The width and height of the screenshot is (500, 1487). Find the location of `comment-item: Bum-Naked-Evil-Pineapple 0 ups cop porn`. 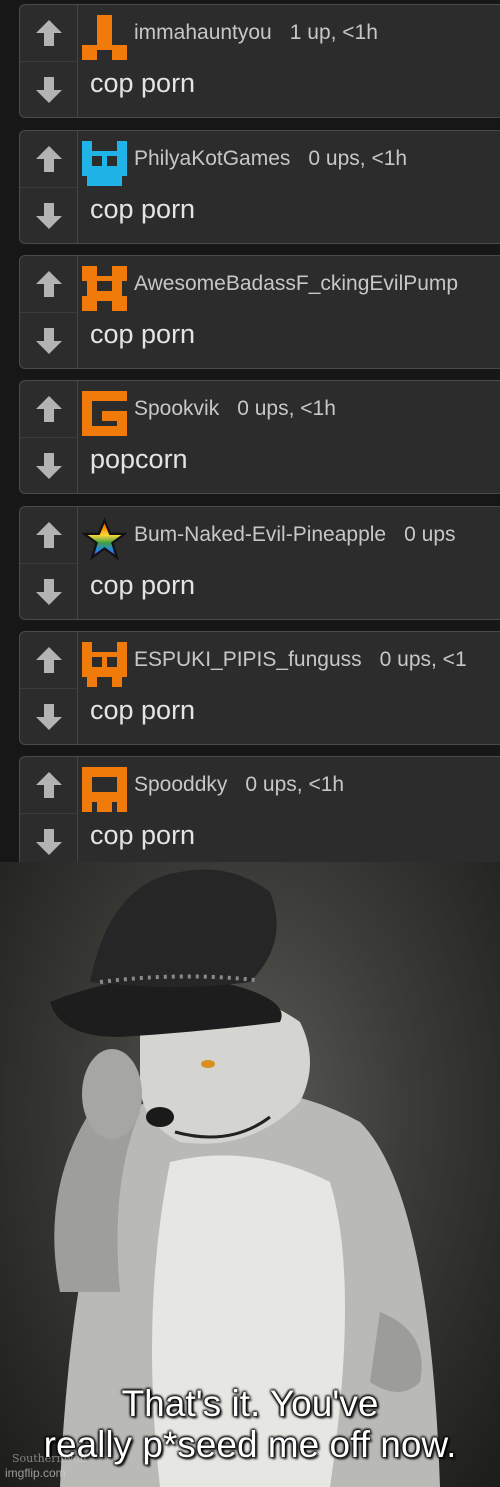

comment-item: Bum-Naked-Evil-Pineapple 0 ups cop porn is located at coordinates (259, 563).